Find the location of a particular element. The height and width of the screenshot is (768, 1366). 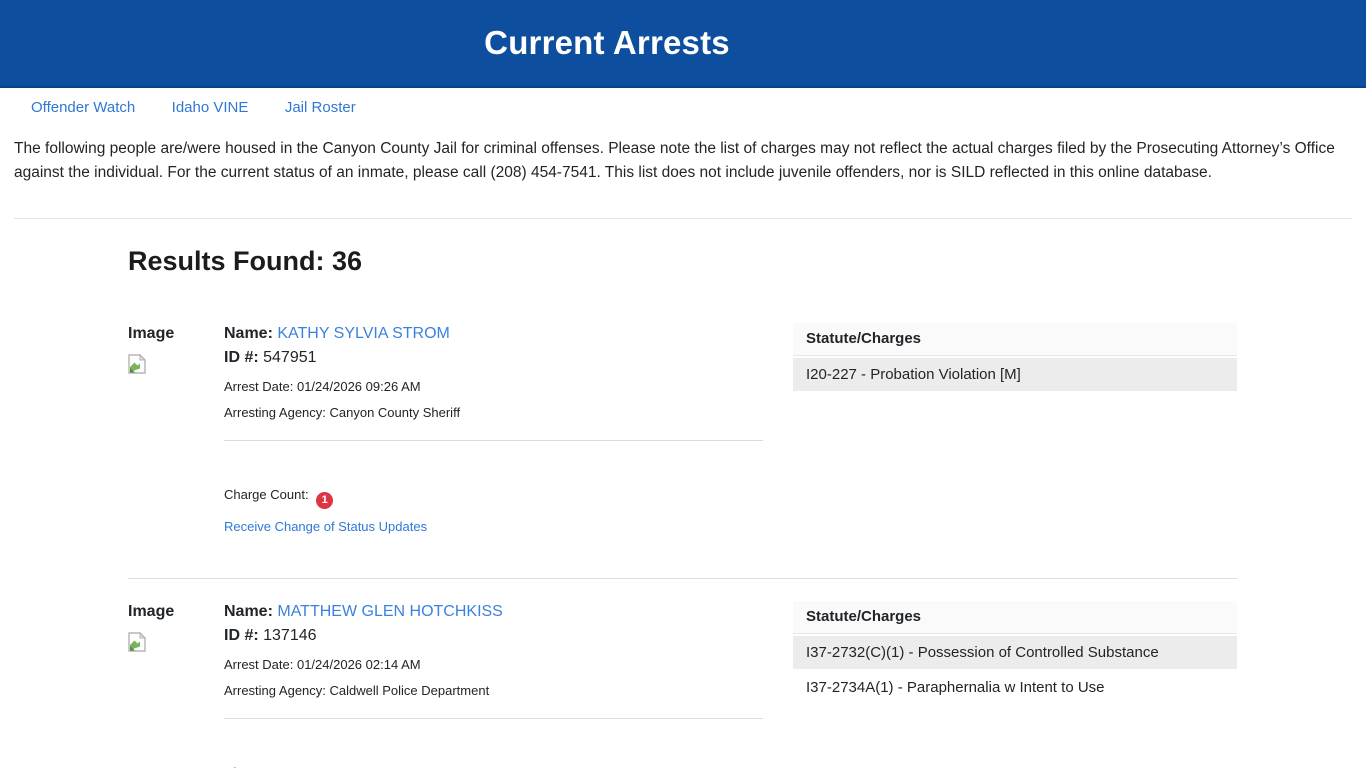

page-title: Current Arrests is located at coordinates (607, 42).